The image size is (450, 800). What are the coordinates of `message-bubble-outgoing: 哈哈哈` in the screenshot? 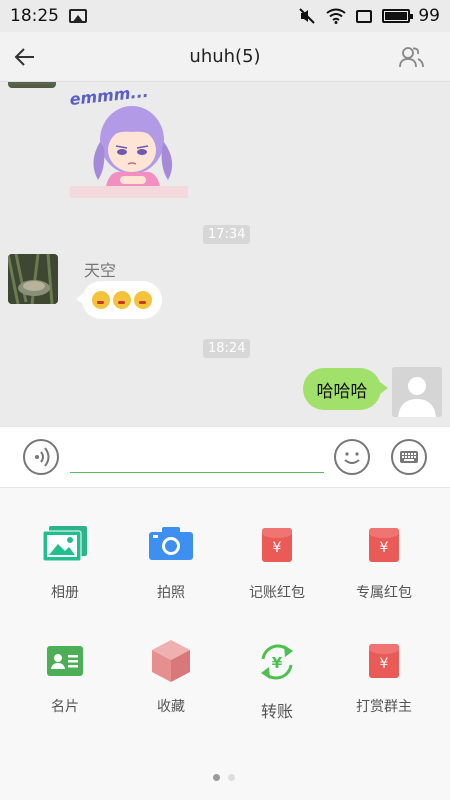 It's located at (345, 389).